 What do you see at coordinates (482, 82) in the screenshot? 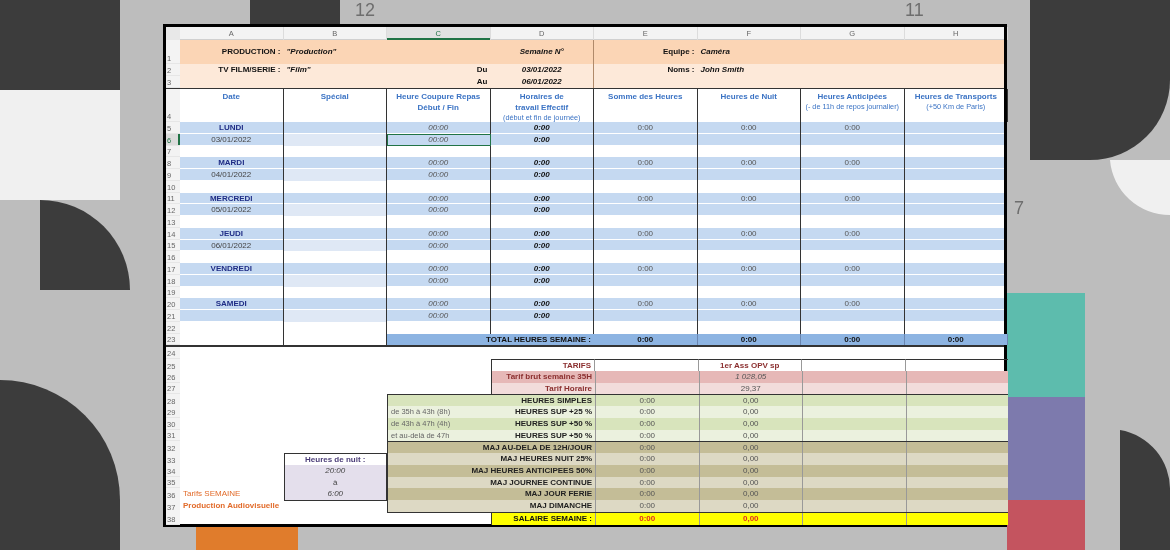
I see `end-date-label: Au` at bounding box center [482, 82].